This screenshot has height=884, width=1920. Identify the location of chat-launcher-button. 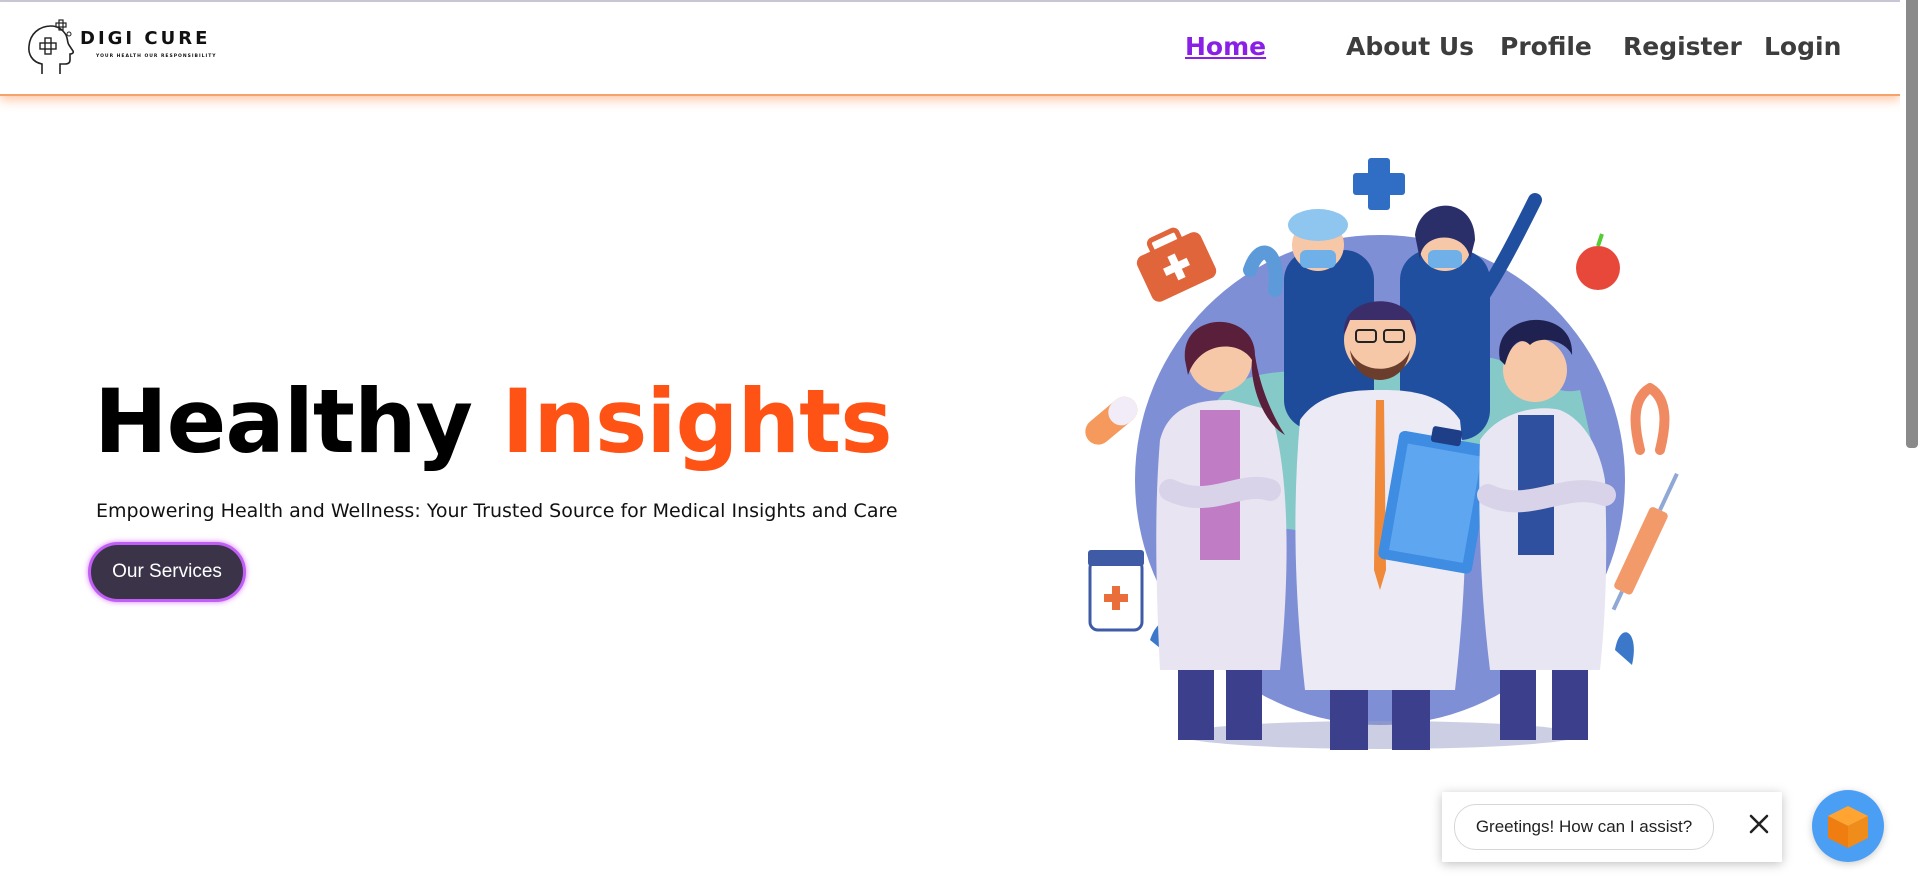
(1848, 826).